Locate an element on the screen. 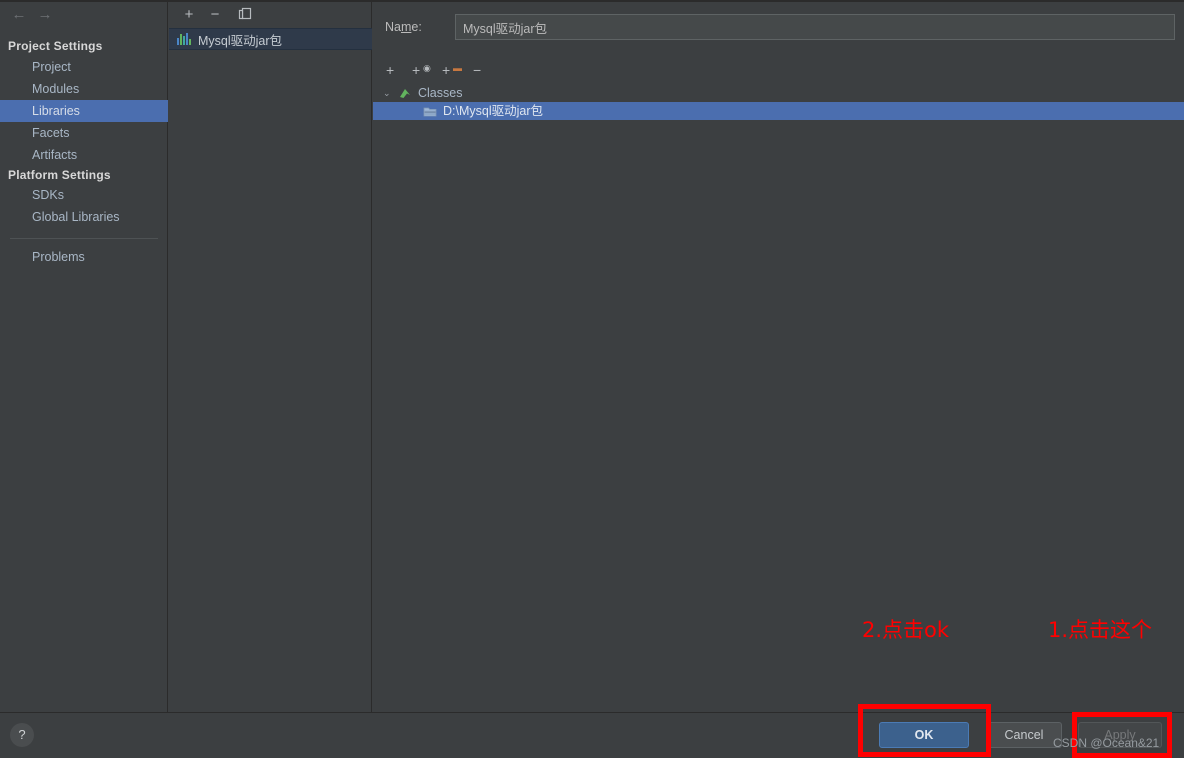 This screenshot has width=1184, height=758. jar-folder-icon is located at coordinates (430, 111).